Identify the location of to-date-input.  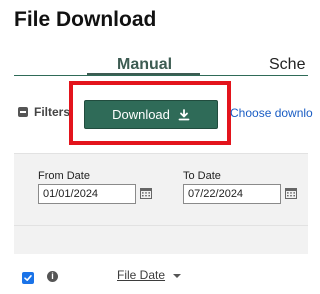
(232, 194).